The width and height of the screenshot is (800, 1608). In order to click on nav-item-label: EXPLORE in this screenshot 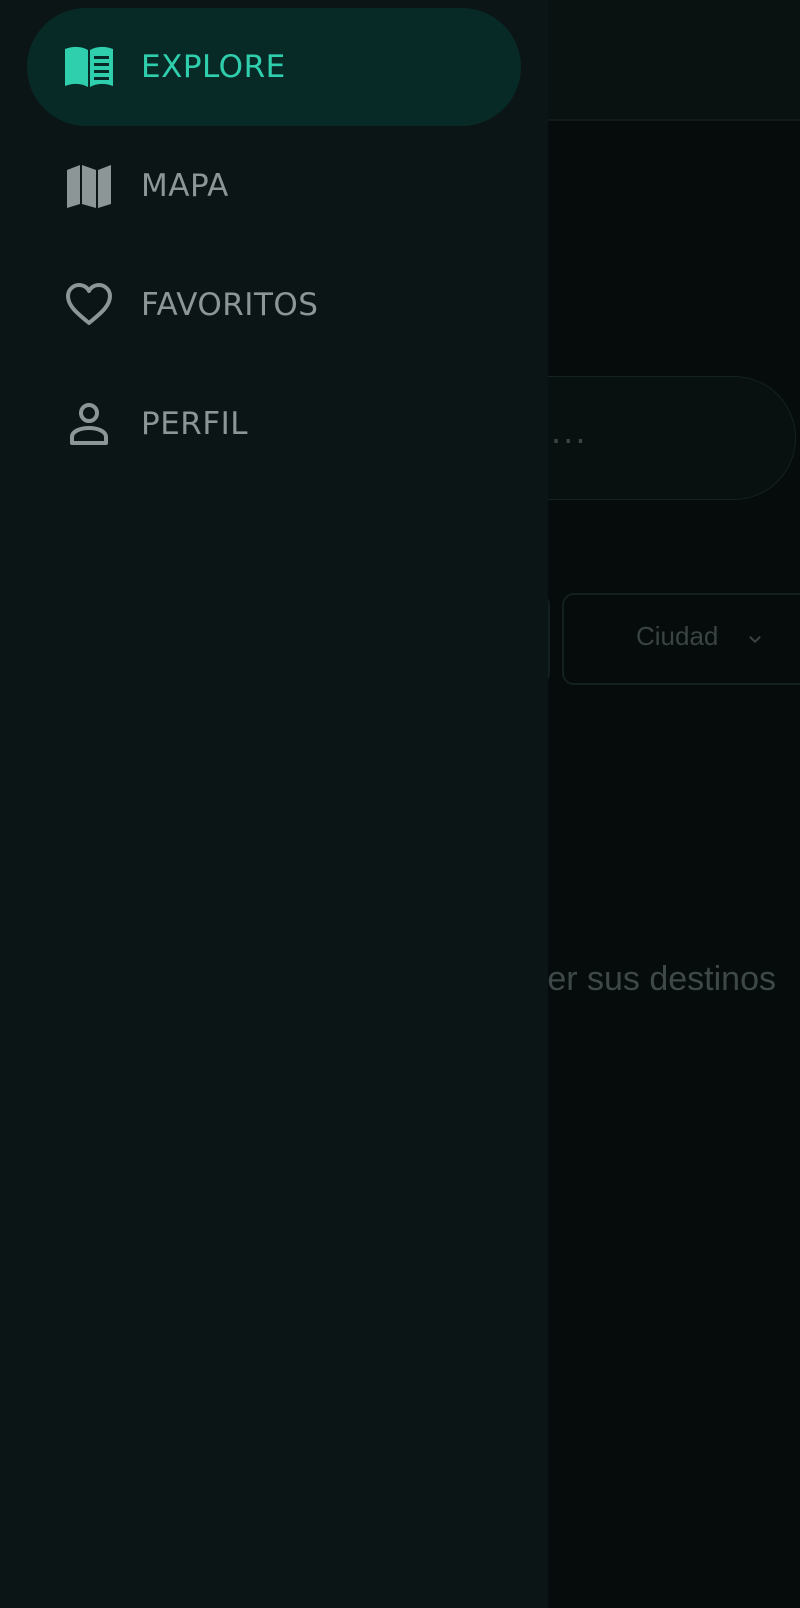, I will do `click(213, 67)`.